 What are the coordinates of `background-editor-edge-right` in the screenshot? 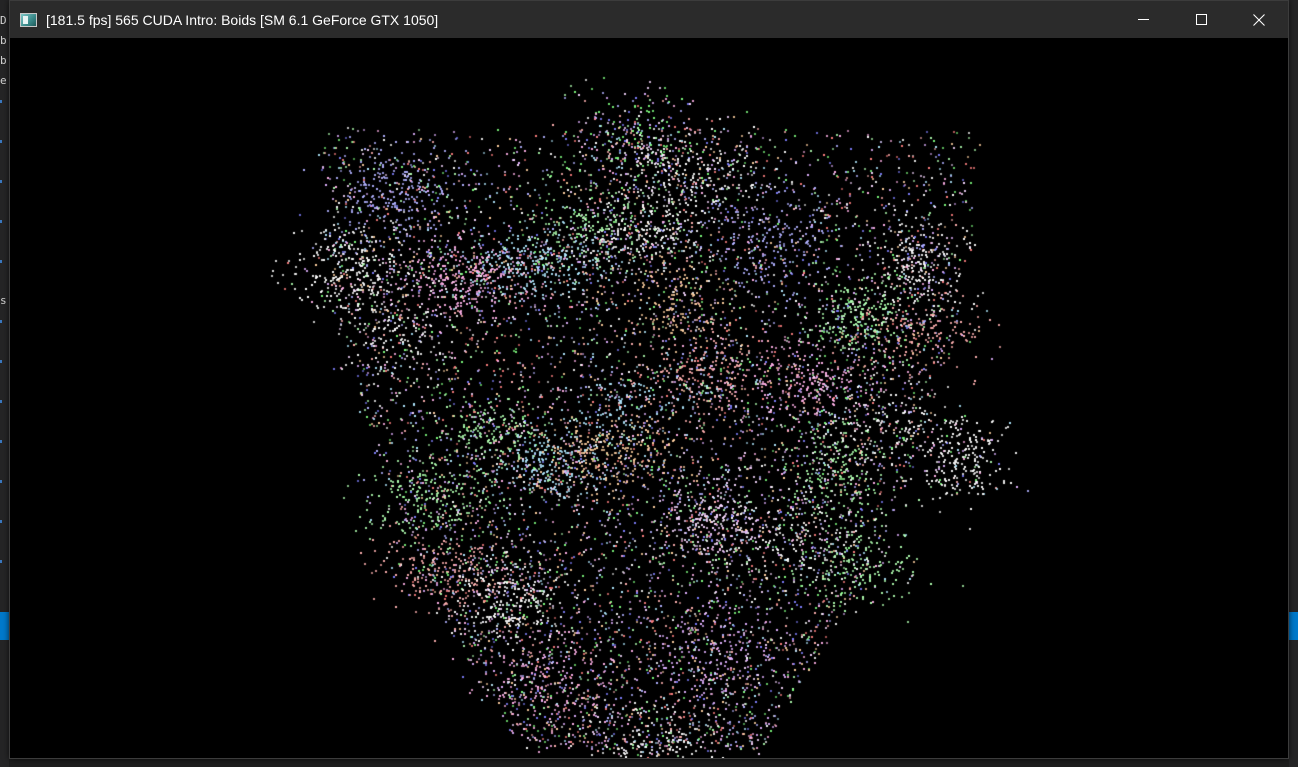 It's located at (1293, 383).